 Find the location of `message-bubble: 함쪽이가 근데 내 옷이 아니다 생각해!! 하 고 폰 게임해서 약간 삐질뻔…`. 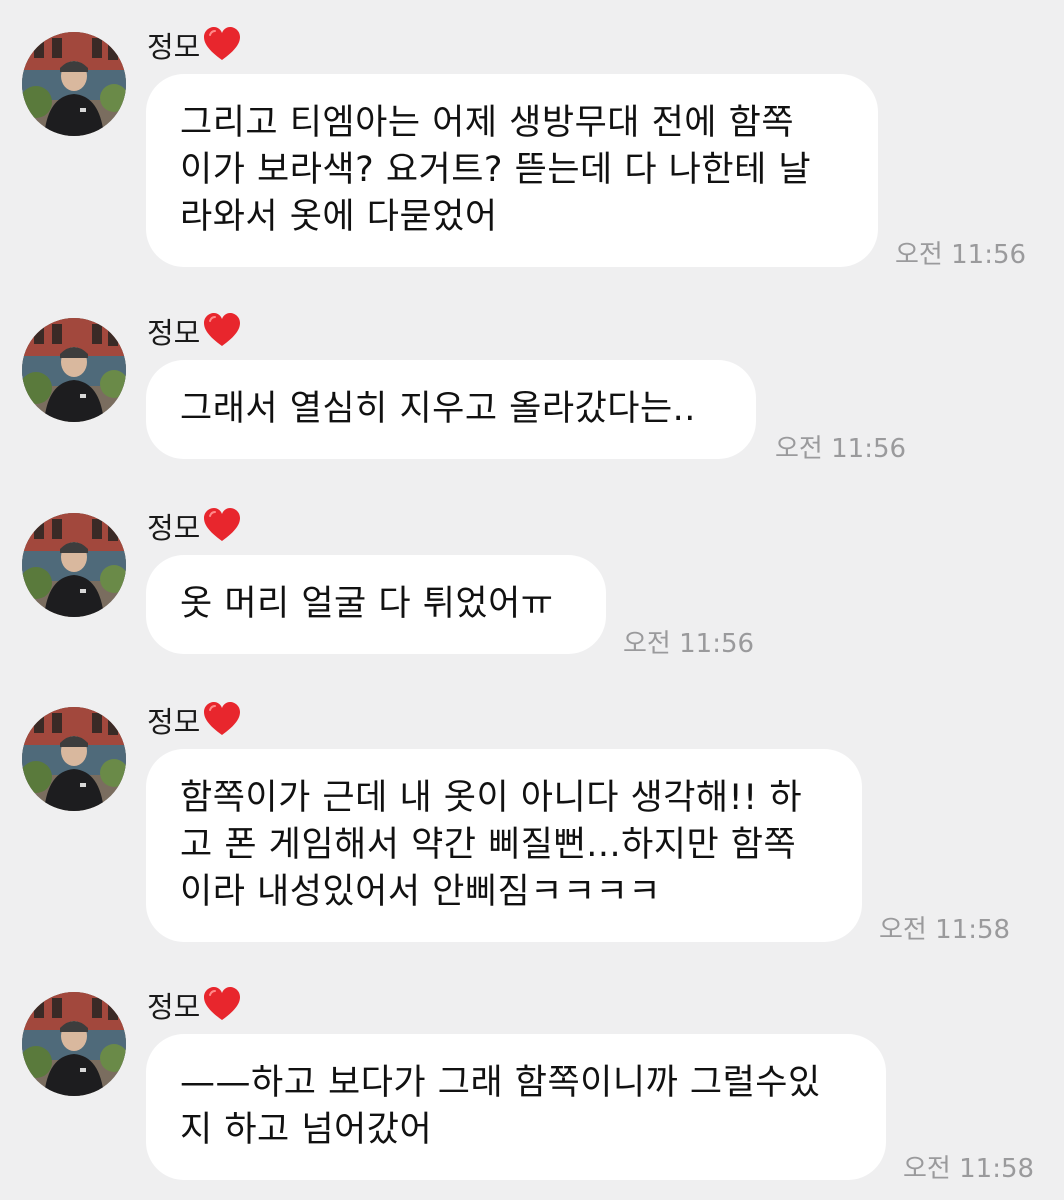

message-bubble: 함쪽이가 근데 내 옷이 아니다 생각해!! 하 고 폰 게임해서 약간 삐질뻔… is located at coordinates (504, 845).